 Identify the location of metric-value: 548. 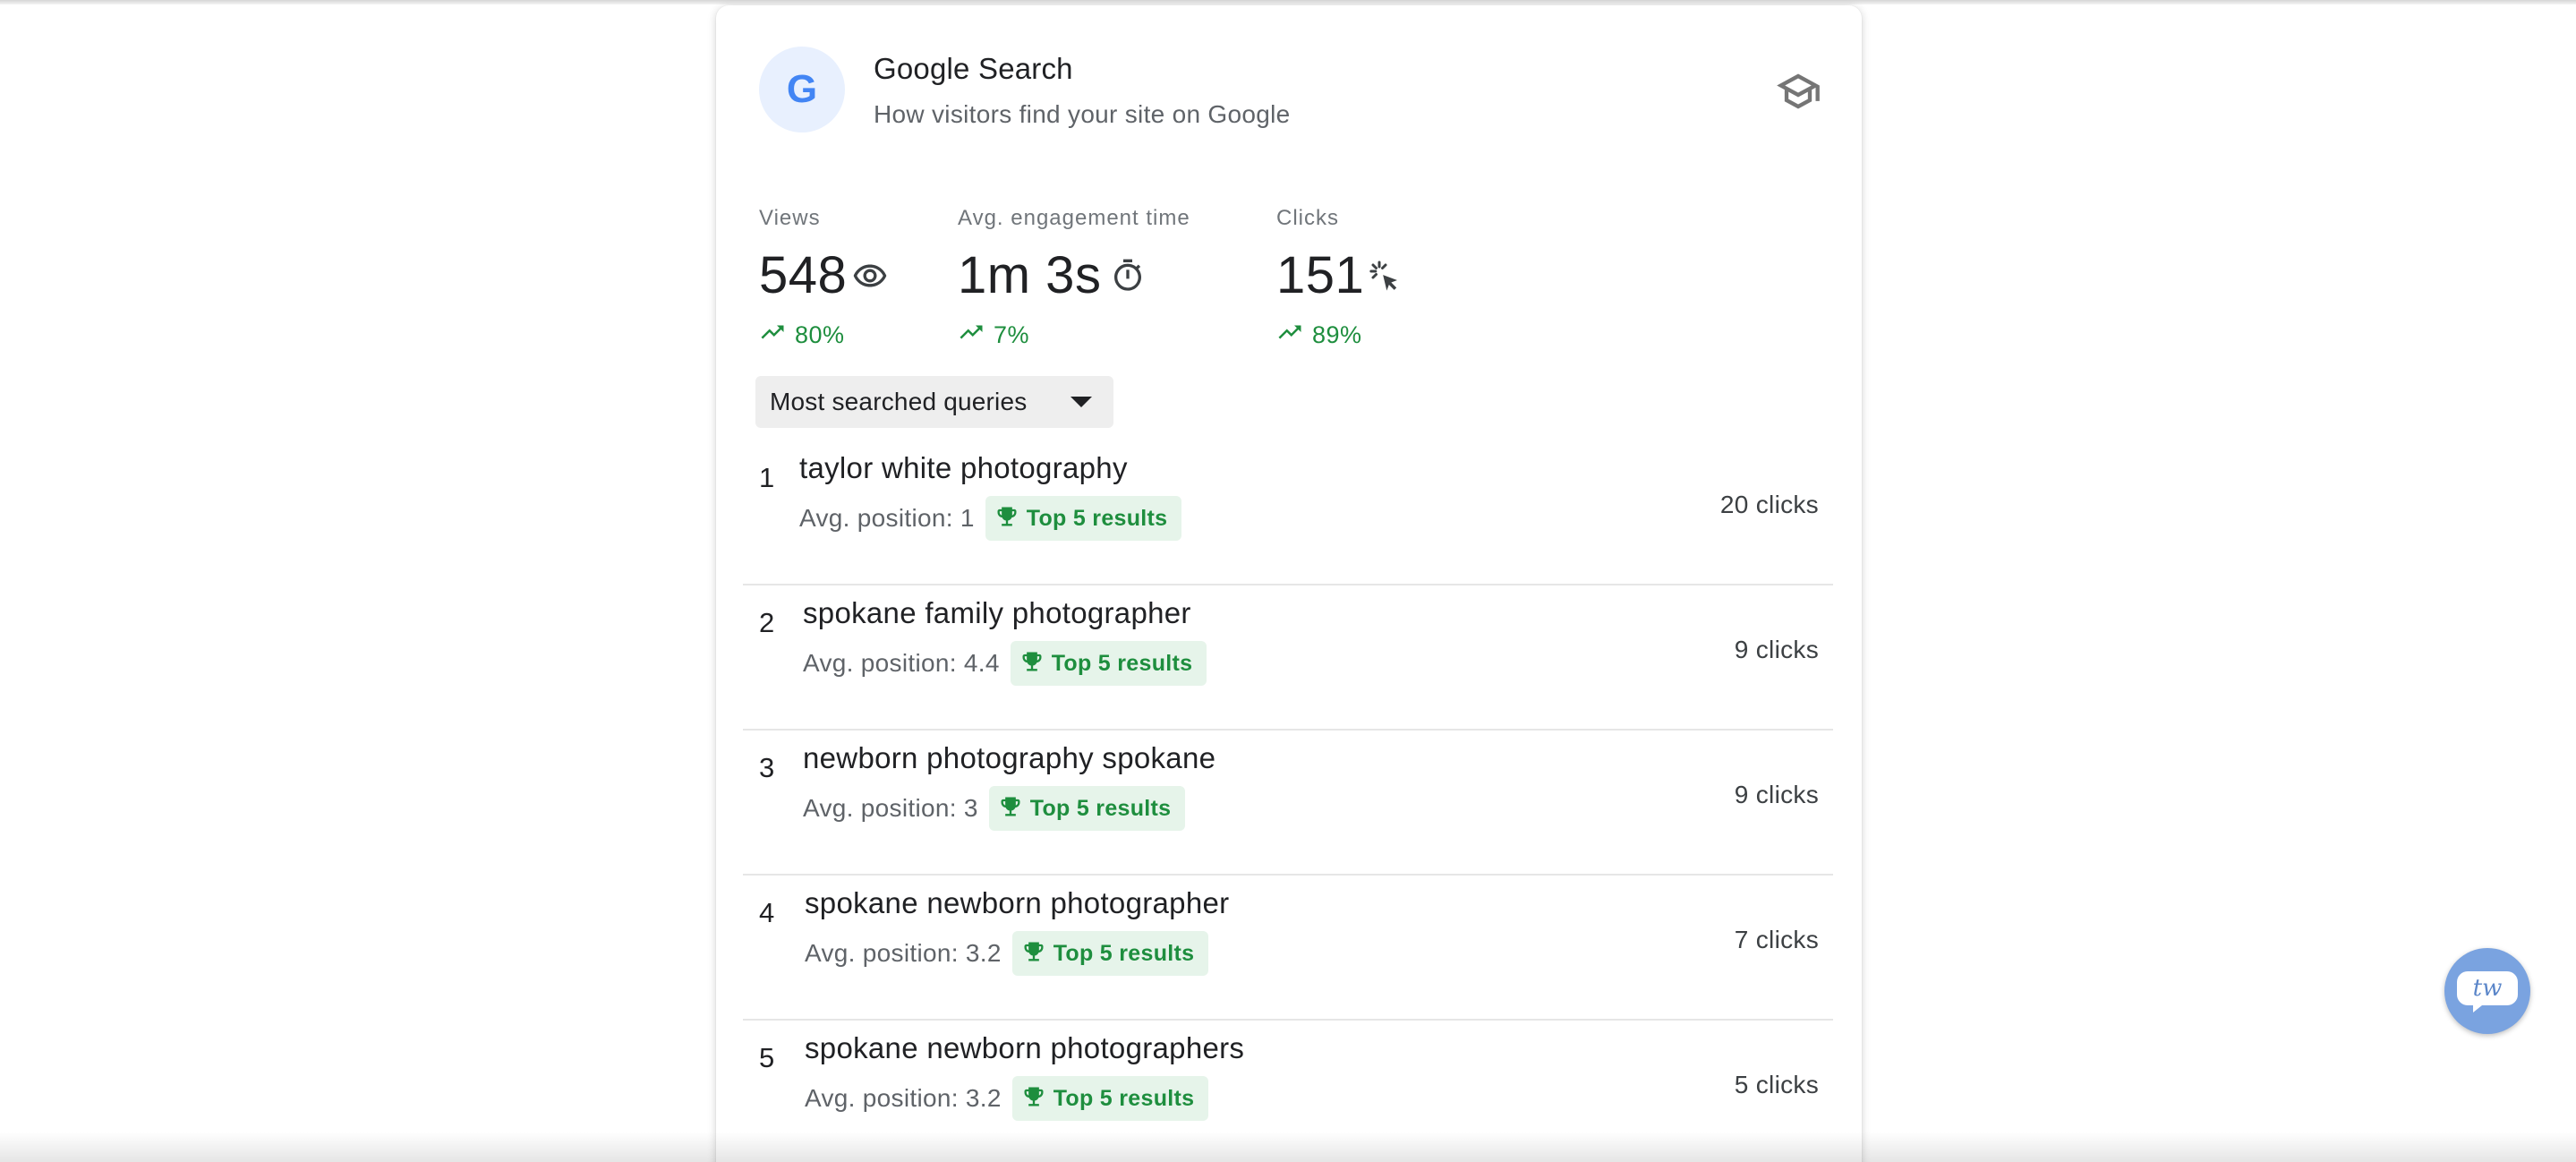
(803, 275).